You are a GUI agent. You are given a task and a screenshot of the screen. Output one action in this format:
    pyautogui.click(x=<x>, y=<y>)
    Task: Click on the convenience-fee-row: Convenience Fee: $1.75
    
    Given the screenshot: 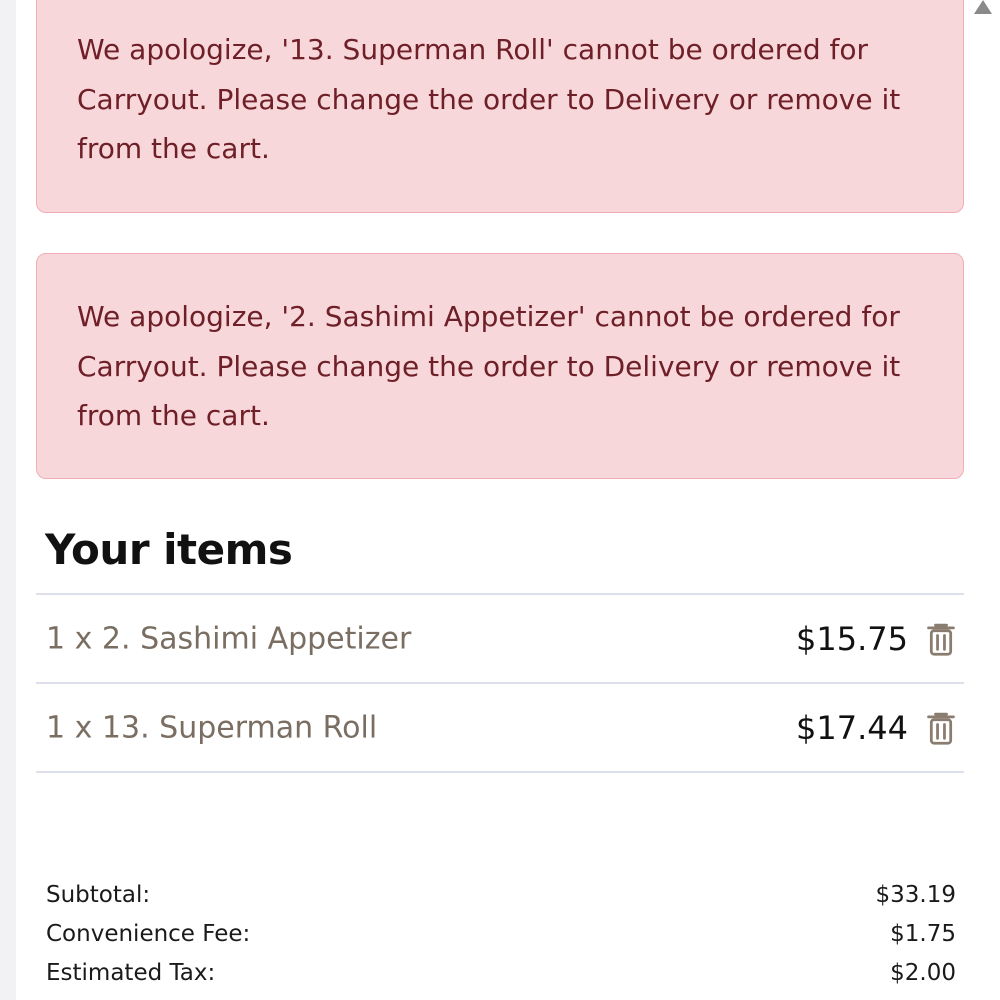 What is the action you would take?
    pyautogui.click(x=501, y=934)
    